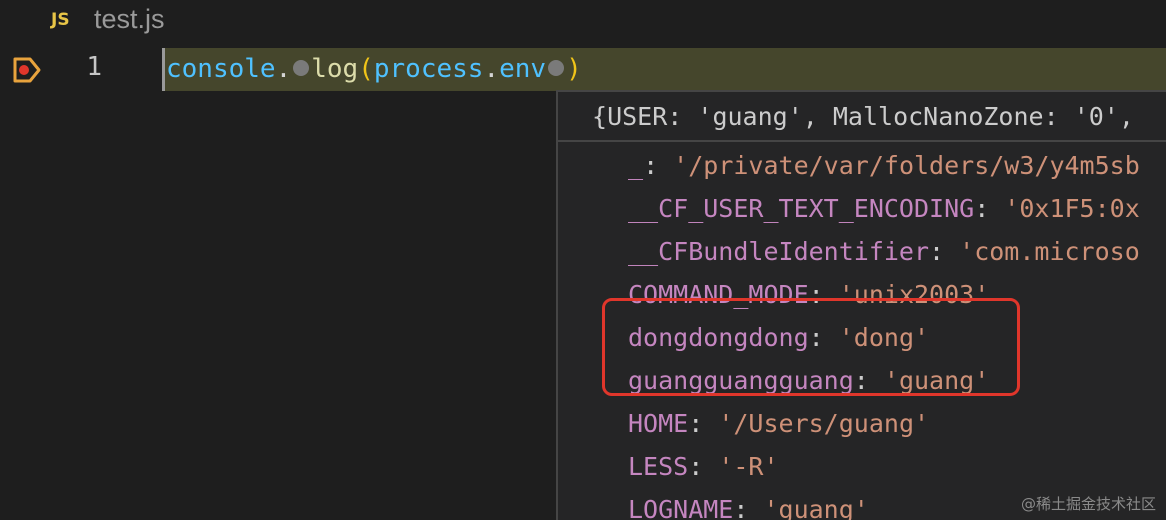 The height and width of the screenshot is (520, 1166). Describe the element at coordinates (779, 251) in the screenshot. I see `property-key: __CFBundleIdentifier` at that location.